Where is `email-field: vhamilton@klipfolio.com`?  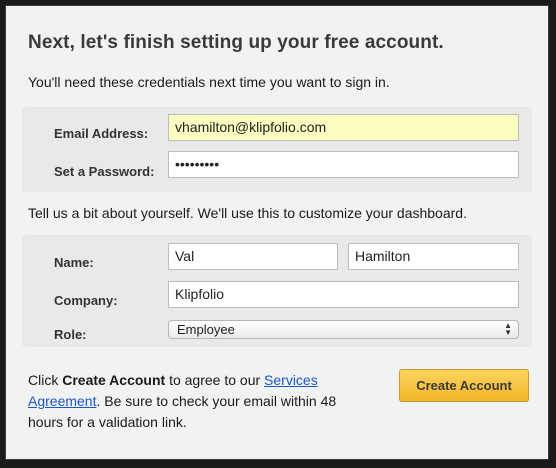
email-field: vhamilton@klipfolio.com is located at coordinates (343, 127).